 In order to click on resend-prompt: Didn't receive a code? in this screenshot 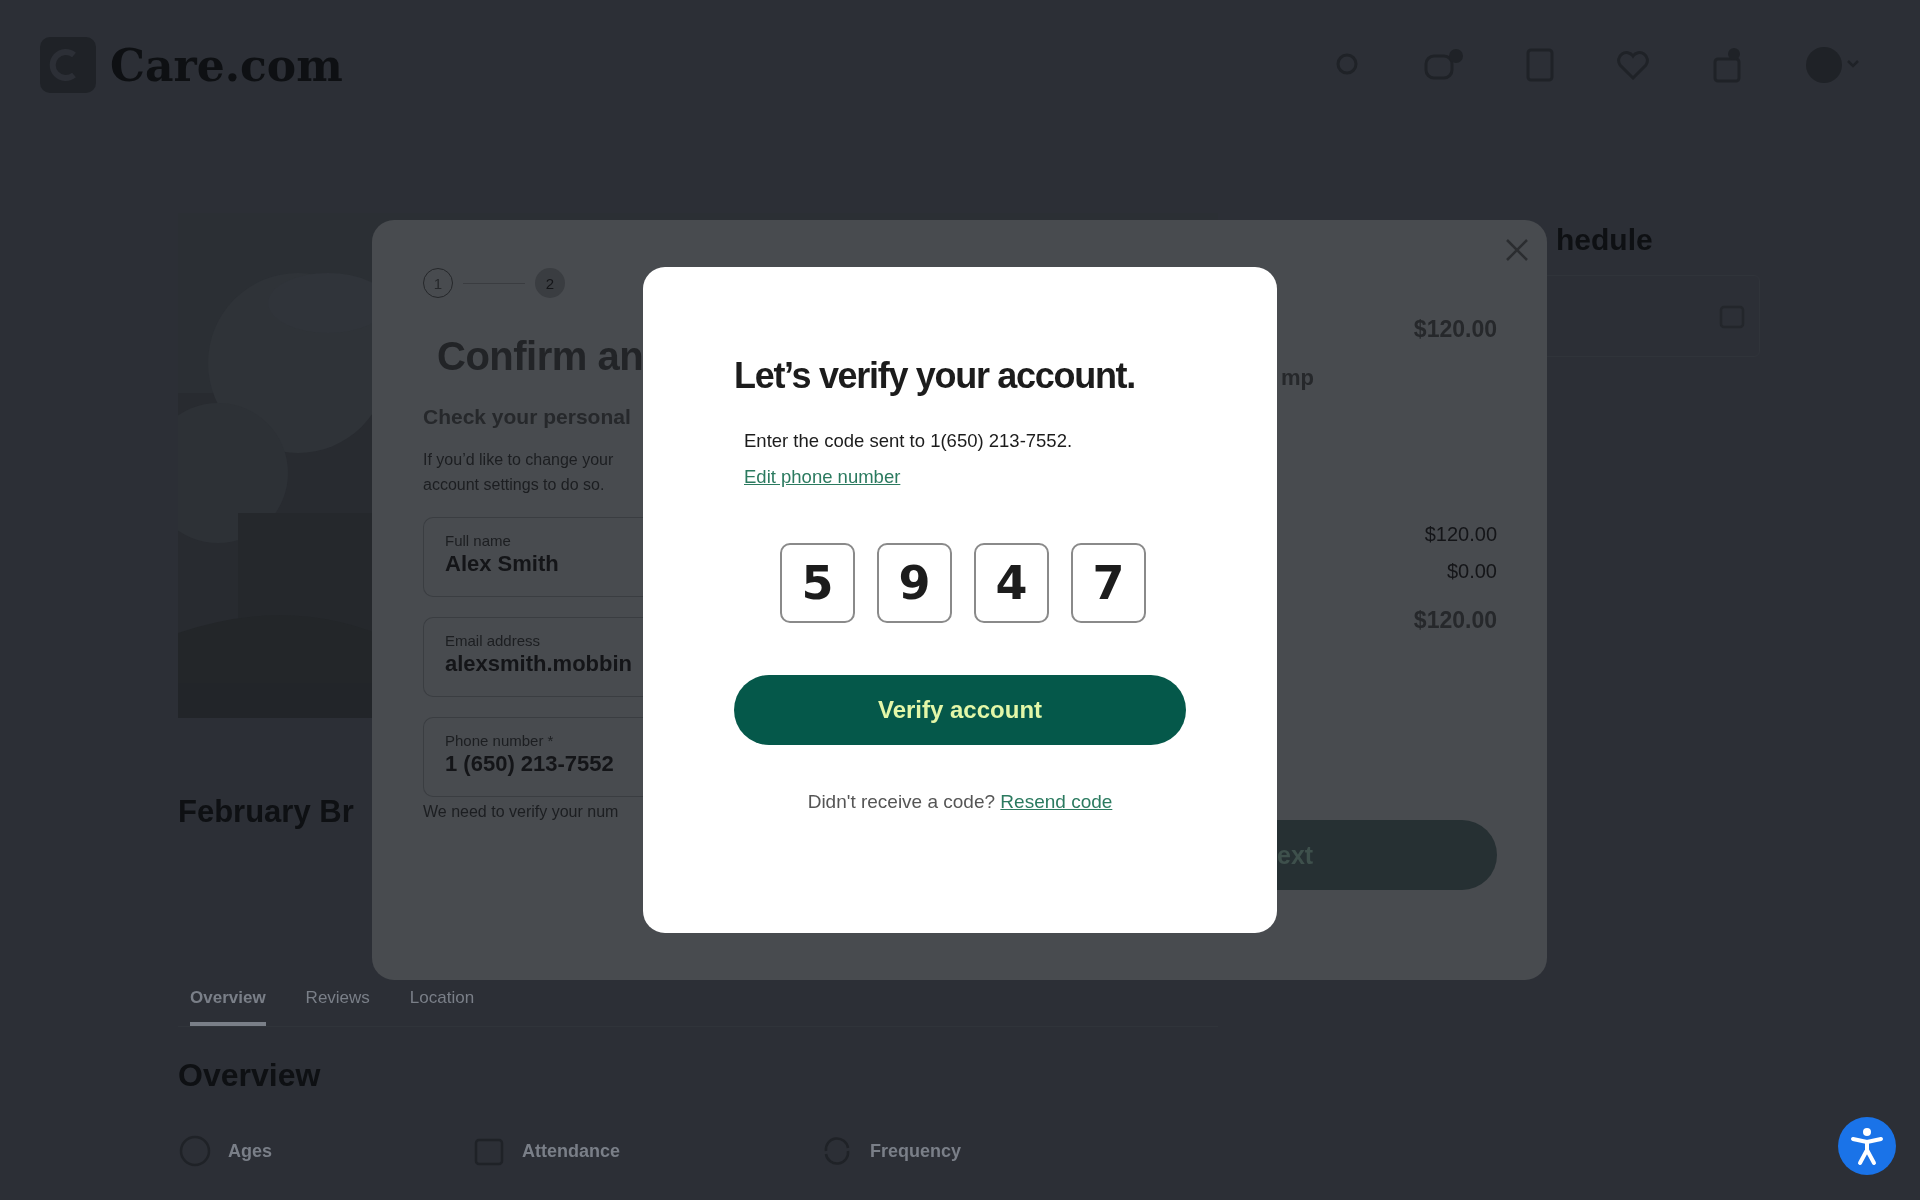, I will do `click(901, 801)`.